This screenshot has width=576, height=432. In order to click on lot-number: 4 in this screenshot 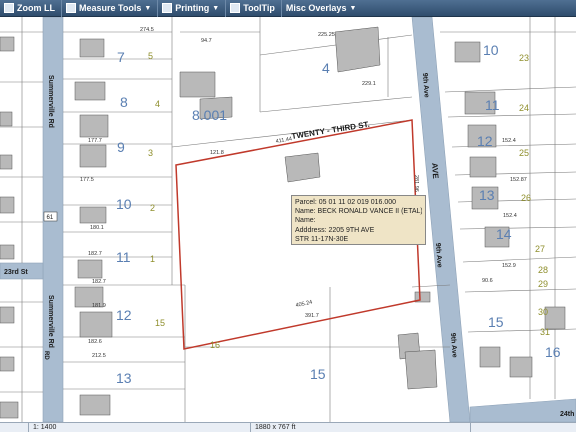, I will do `click(326, 68)`.